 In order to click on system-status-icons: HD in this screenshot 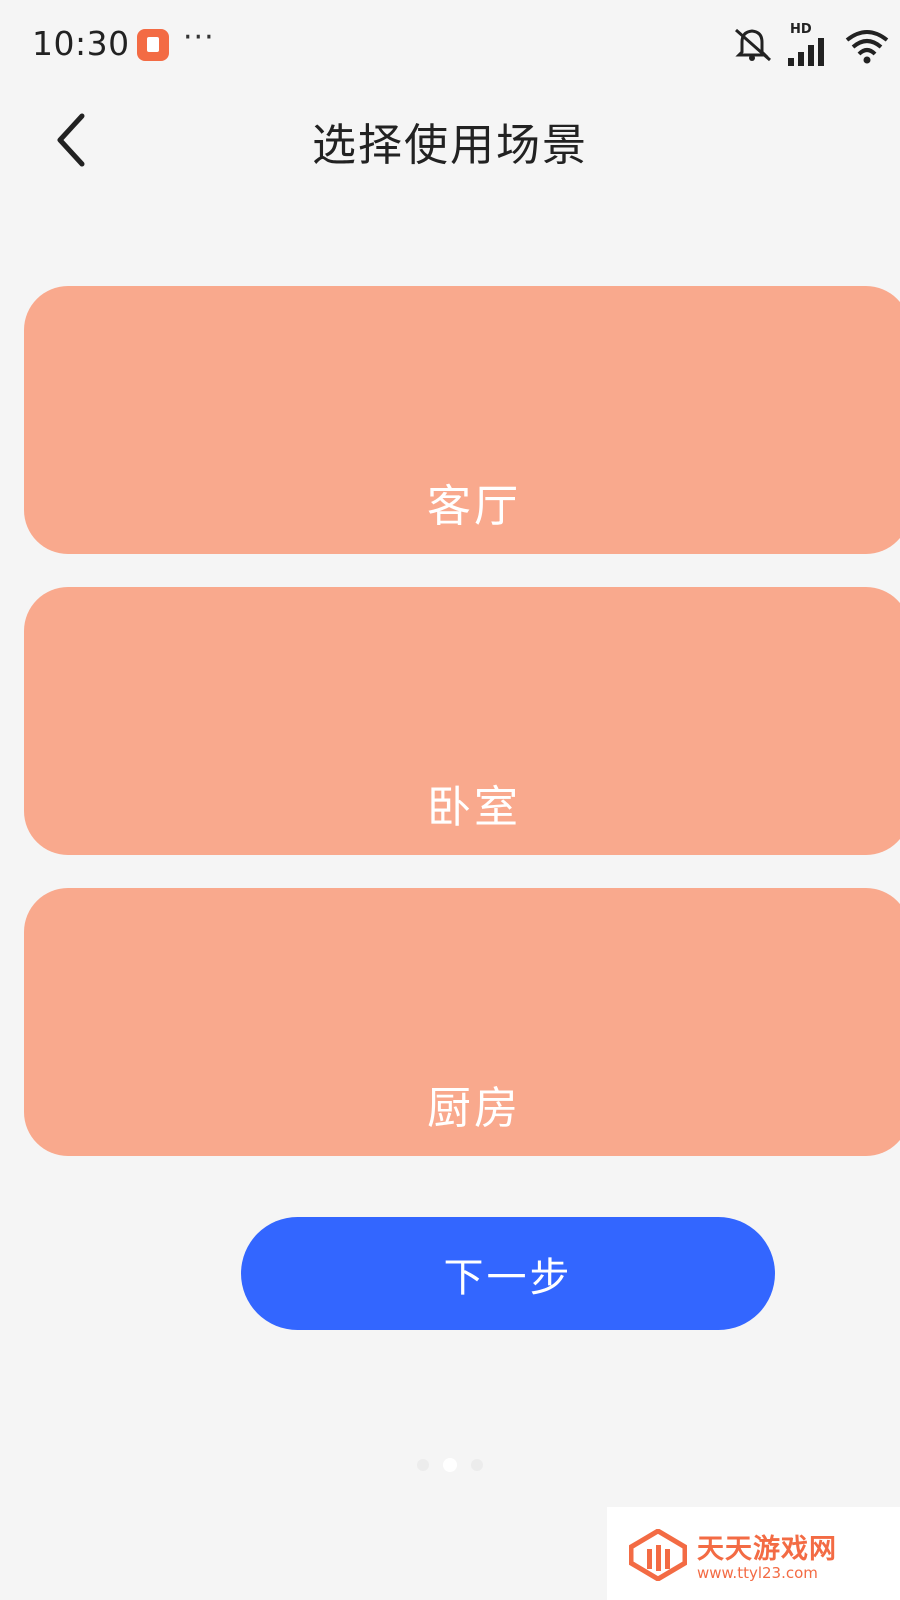, I will do `click(815, 44)`.